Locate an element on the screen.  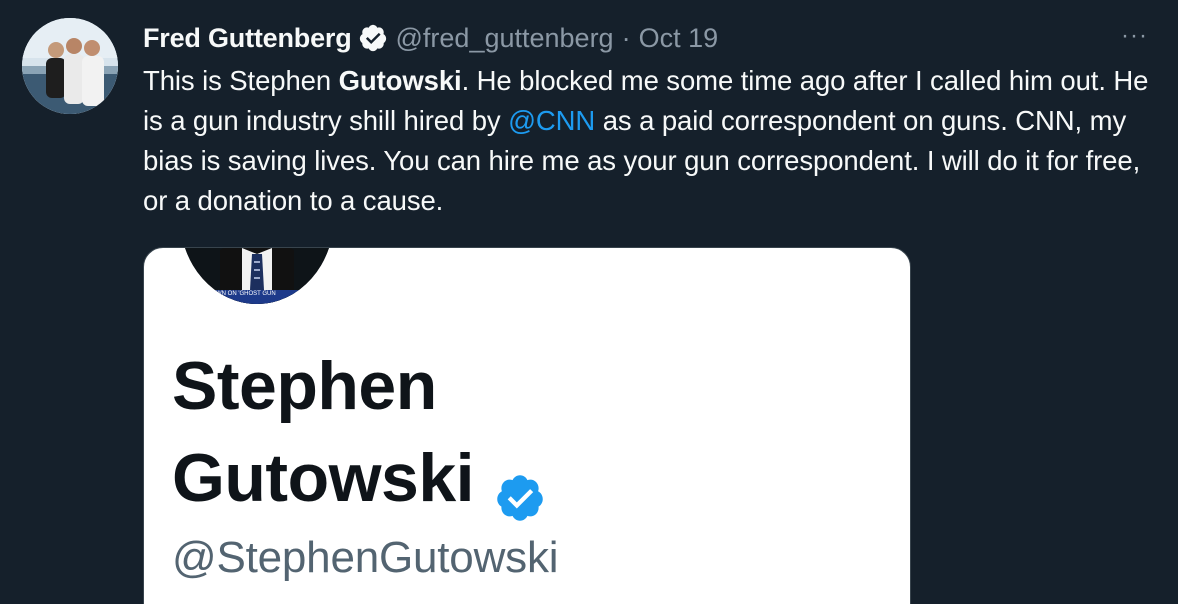
media-profile-name: Stephen Gutowski is located at coordinates (359, 432).